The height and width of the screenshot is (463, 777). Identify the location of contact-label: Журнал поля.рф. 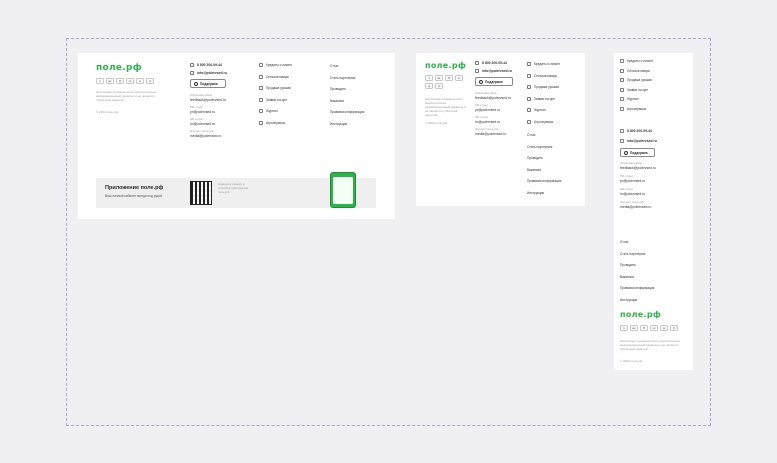
(632, 202).